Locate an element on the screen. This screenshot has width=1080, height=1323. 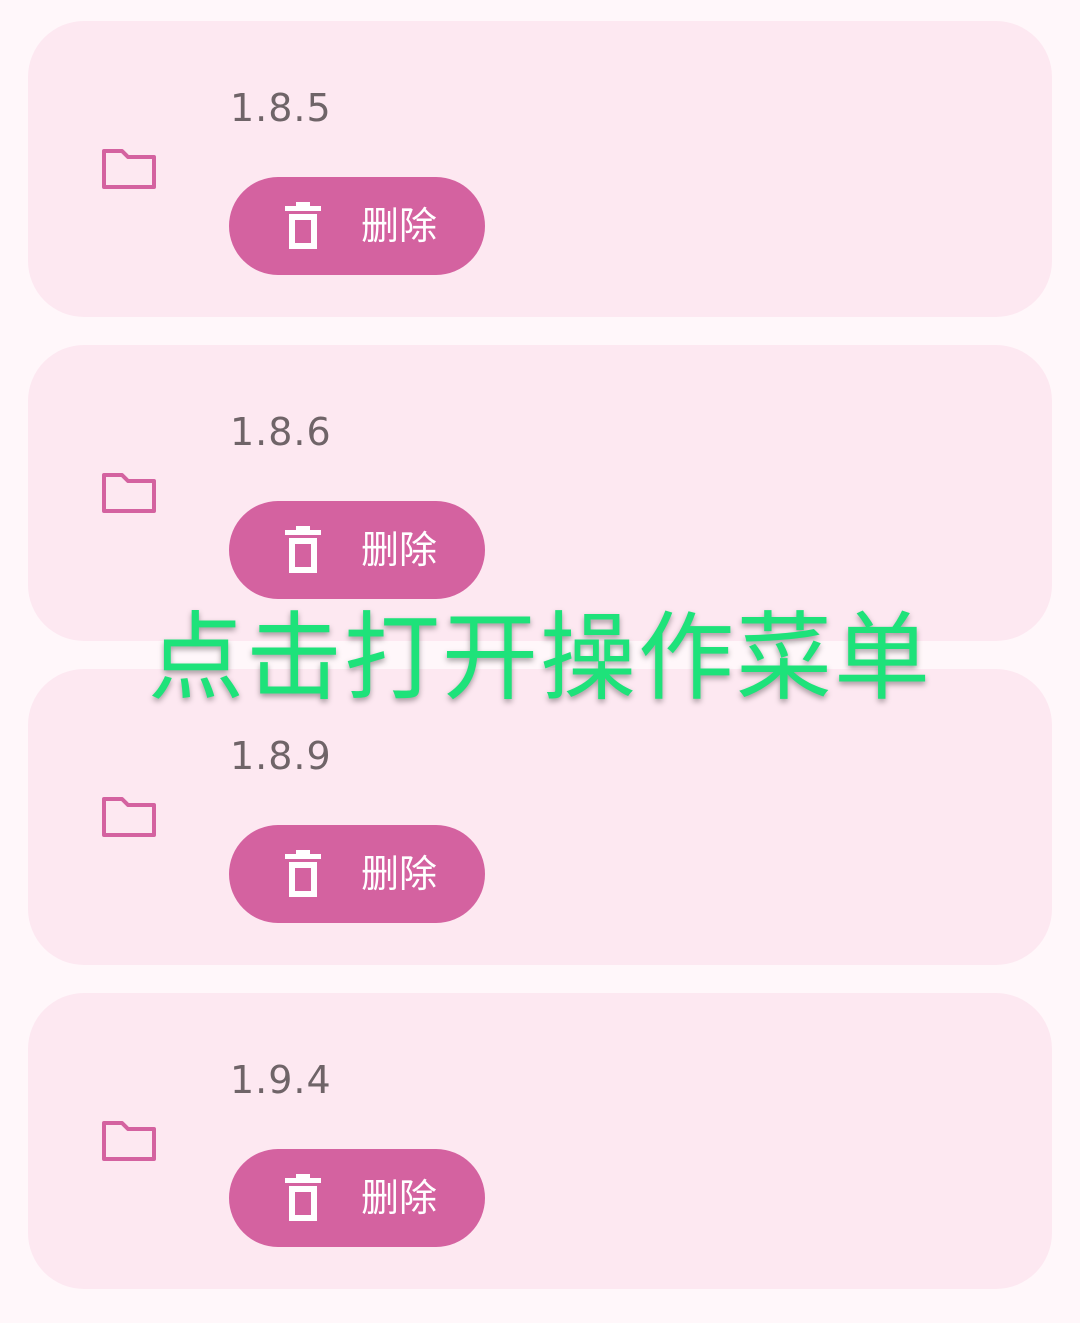
version-label: 1.8.5 is located at coordinates (281, 108).